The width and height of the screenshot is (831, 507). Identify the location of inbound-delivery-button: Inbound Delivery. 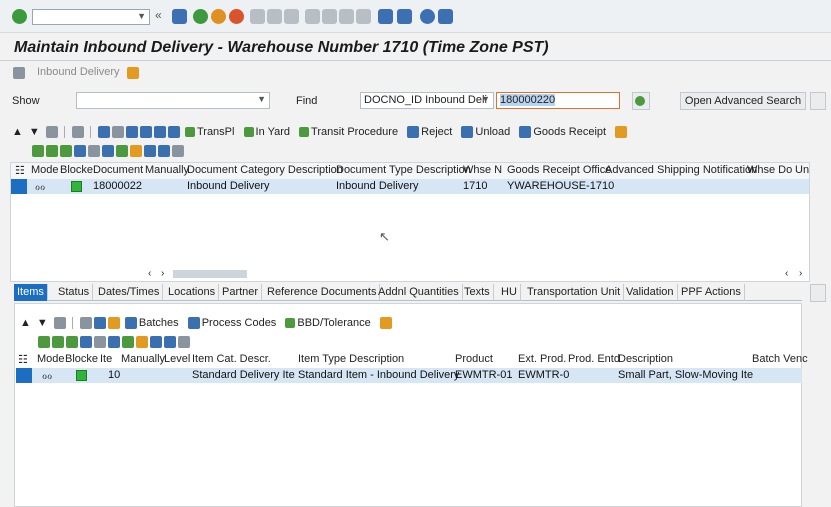
(78, 72).